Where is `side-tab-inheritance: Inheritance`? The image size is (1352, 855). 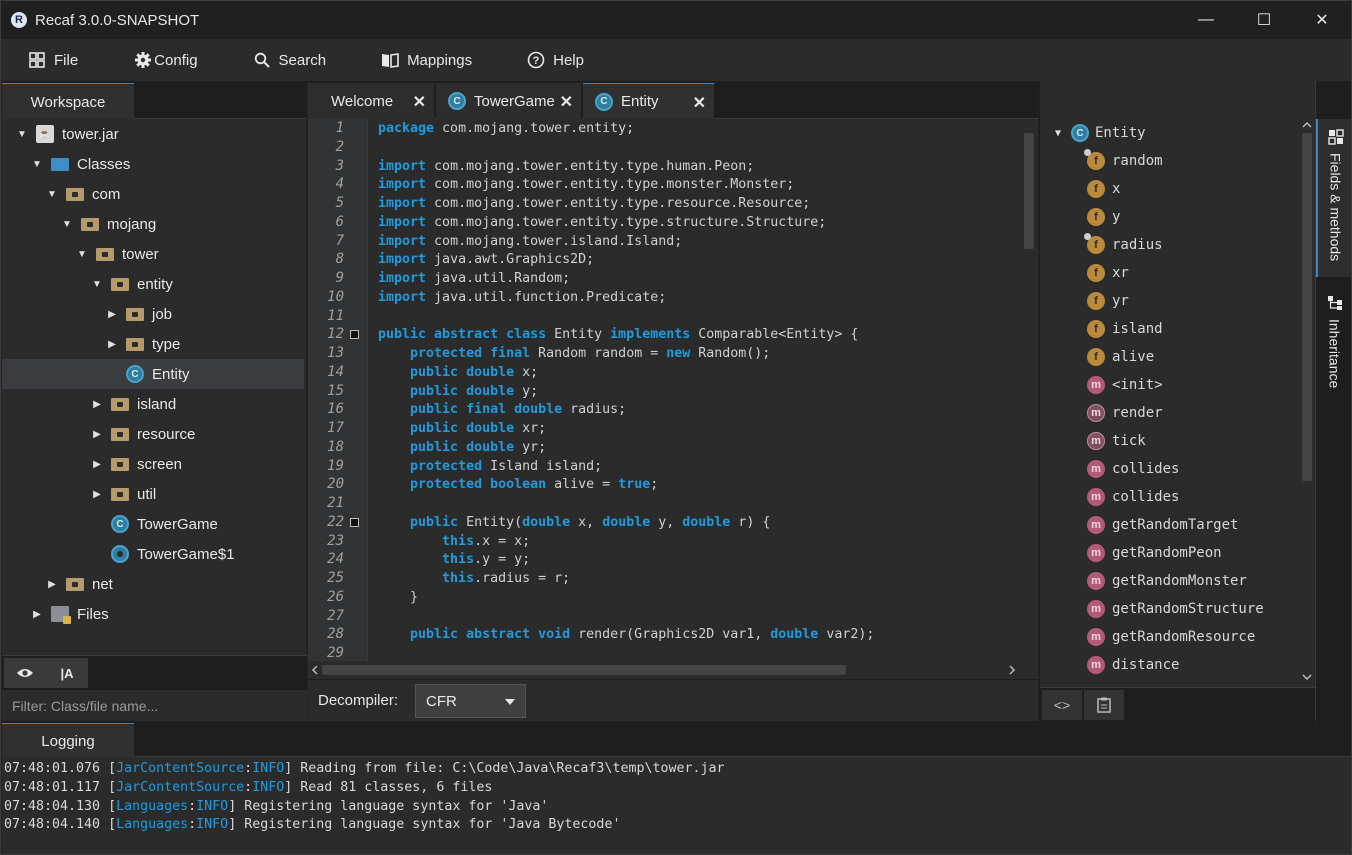
side-tab-inheritance: Inheritance is located at coordinates (1333, 347).